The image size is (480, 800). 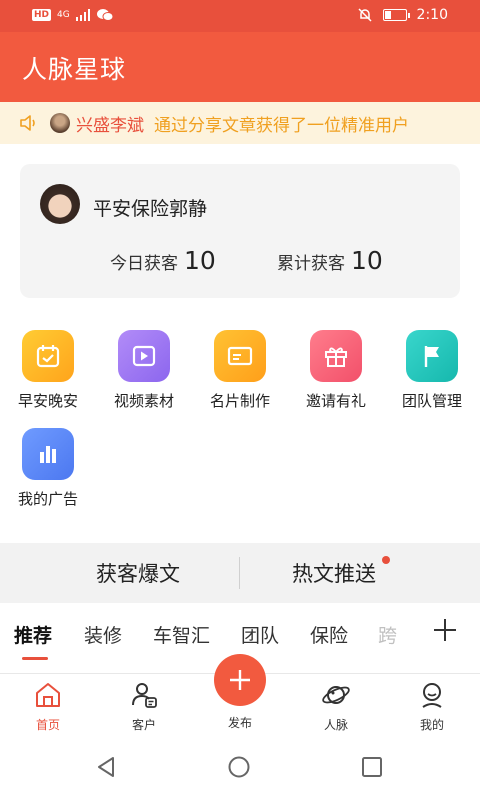 I want to click on notice-bar: 兴盛李斌 通过分享文章获得了一位精准用户, so click(x=240, y=123).